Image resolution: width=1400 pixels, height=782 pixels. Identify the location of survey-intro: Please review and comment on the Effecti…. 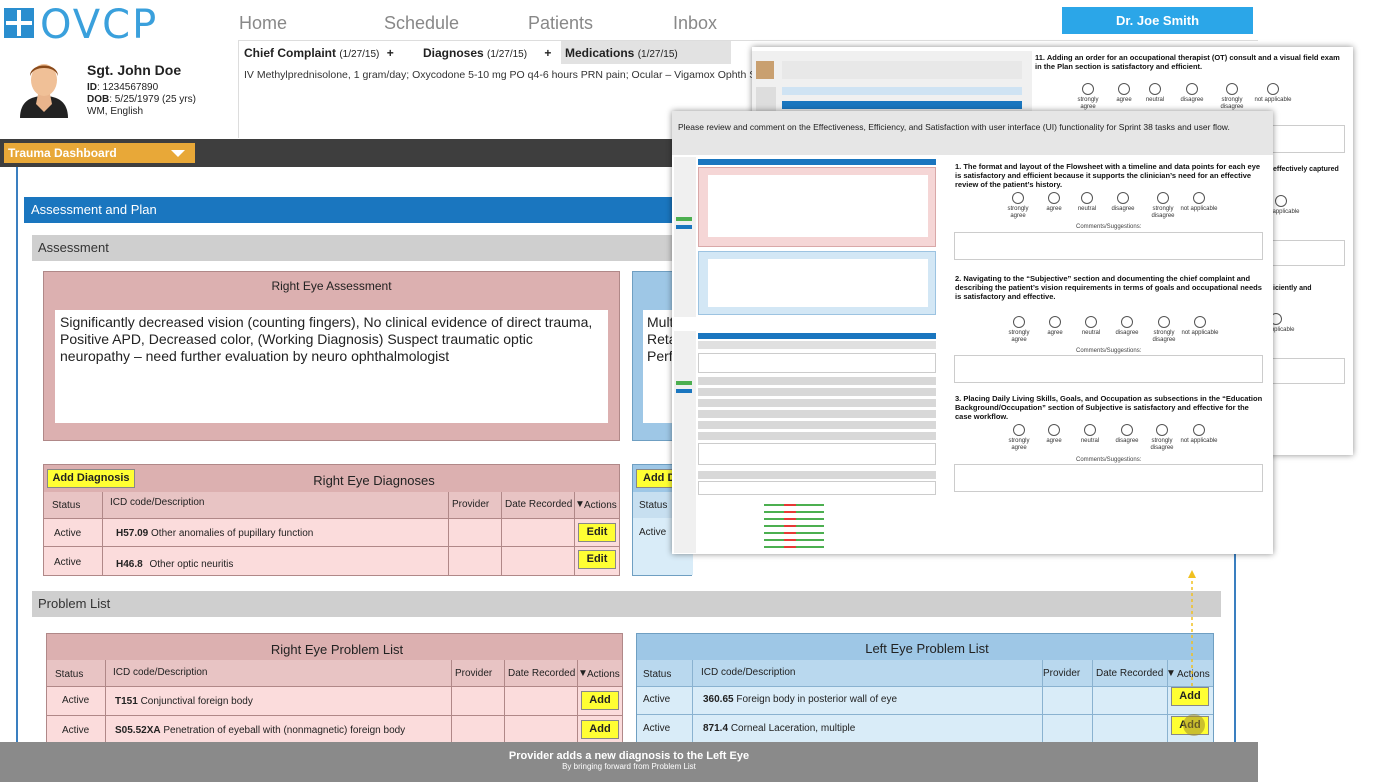
(954, 127).